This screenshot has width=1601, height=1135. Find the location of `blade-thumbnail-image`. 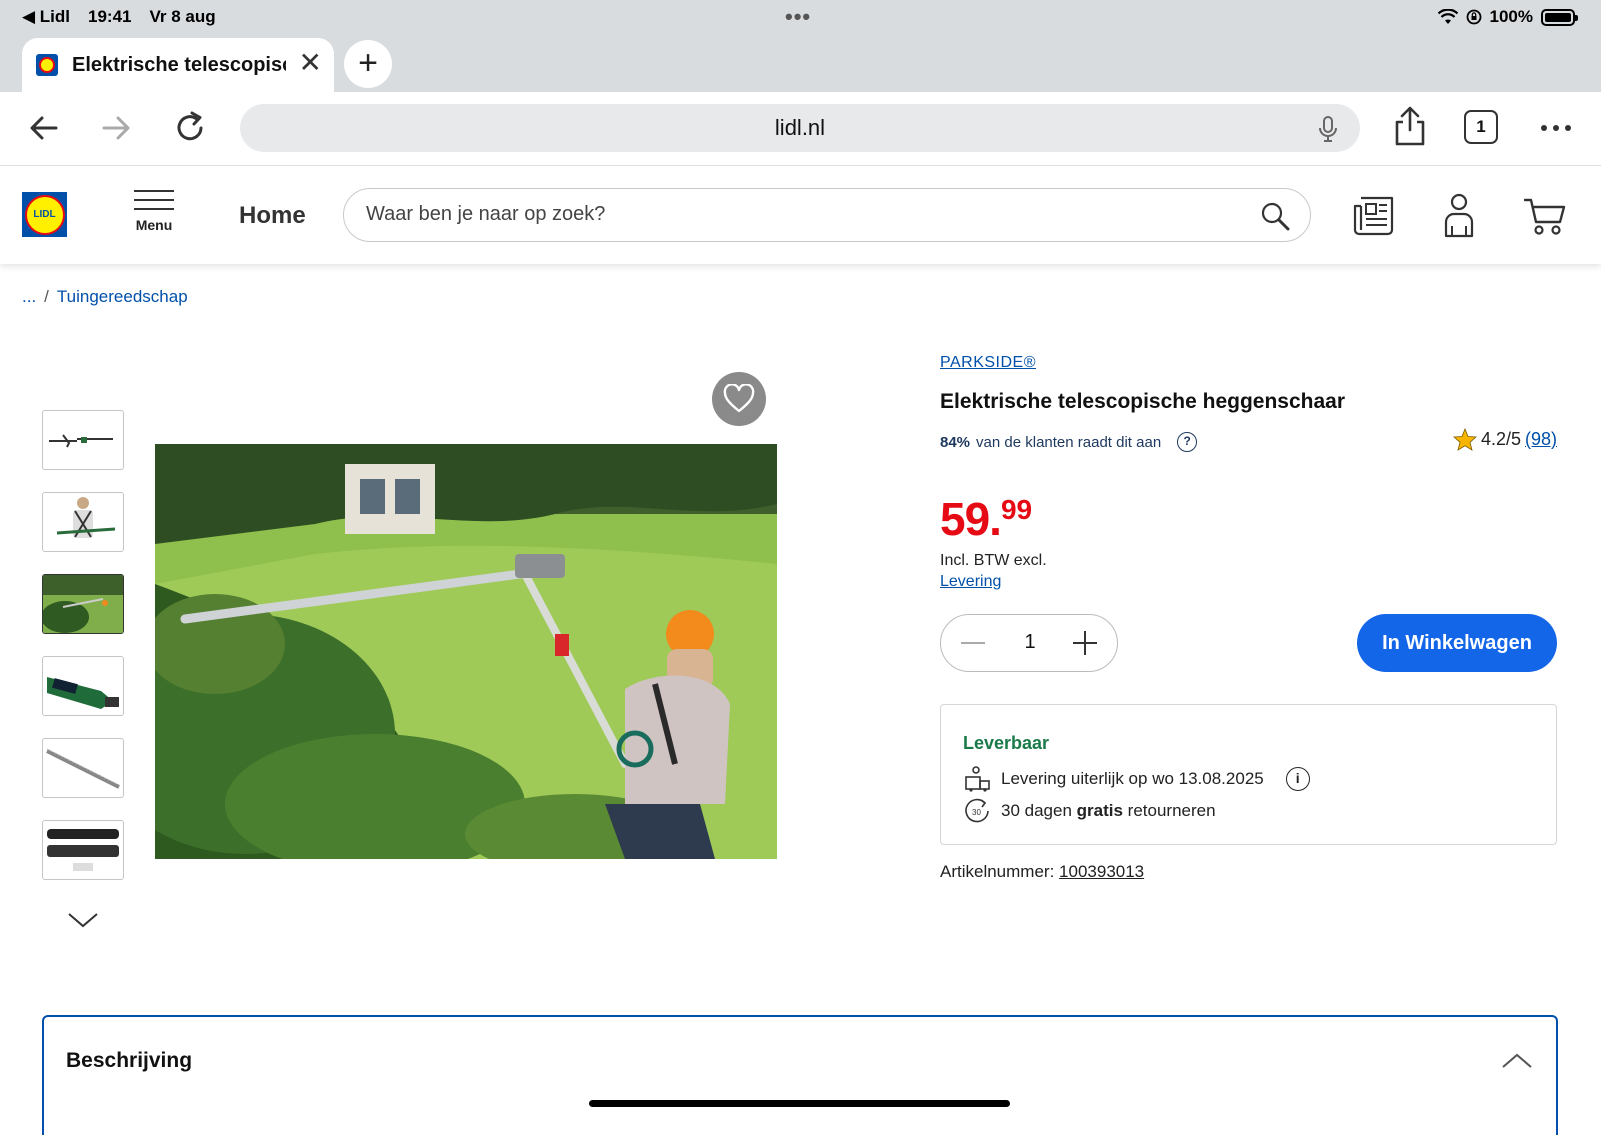

blade-thumbnail-image is located at coordinates (83, 768).